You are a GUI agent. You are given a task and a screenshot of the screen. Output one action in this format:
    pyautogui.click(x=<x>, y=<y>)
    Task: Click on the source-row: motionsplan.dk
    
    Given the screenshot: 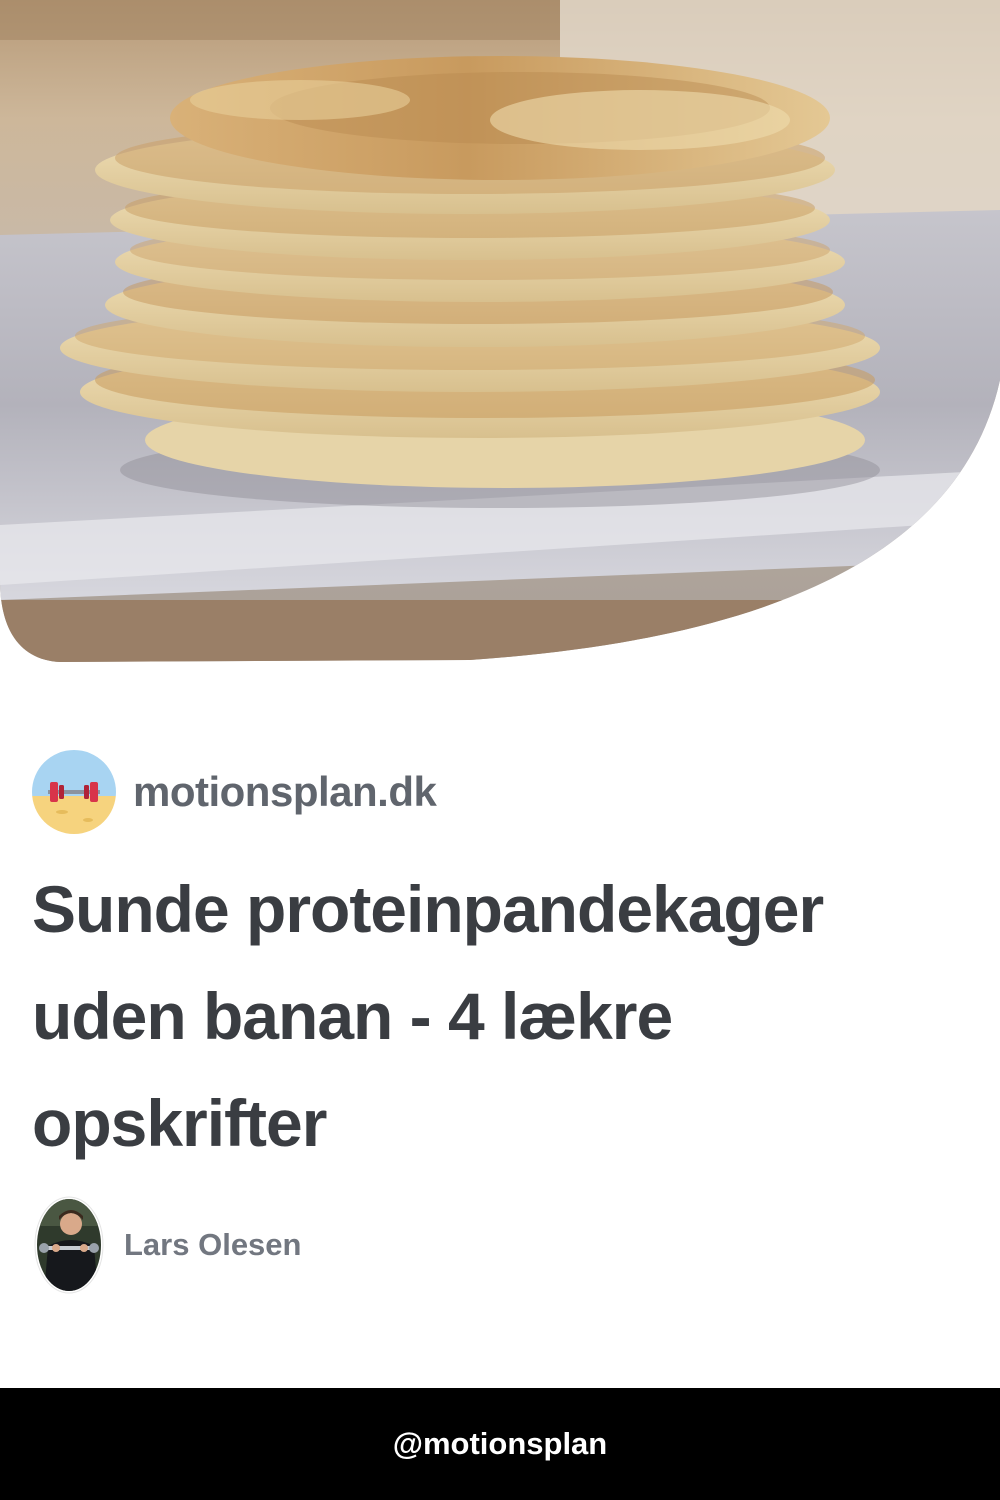 What is the action you would take?
    pyautogui.click(x=234, y=792)
    